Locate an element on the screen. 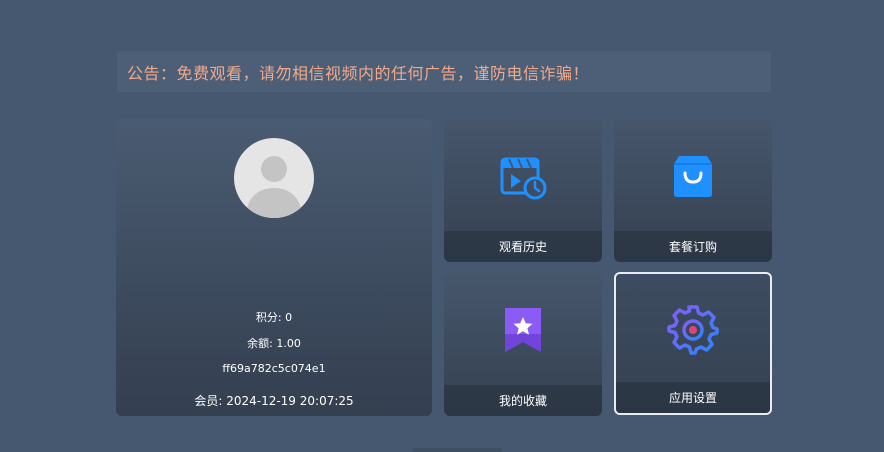 The image size is (884, 452). tile-label-bar: 套餐订购 is located at coordinates (693, 246).